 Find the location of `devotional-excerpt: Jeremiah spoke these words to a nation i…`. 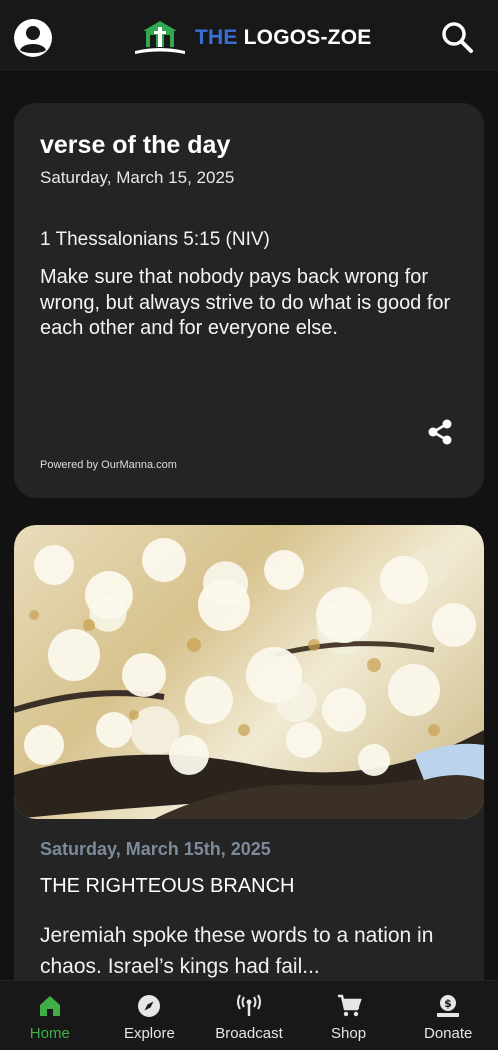

devotional-excerpt: Jeremiah spoke these words to a nation i… is located at coordinates (237, 951).